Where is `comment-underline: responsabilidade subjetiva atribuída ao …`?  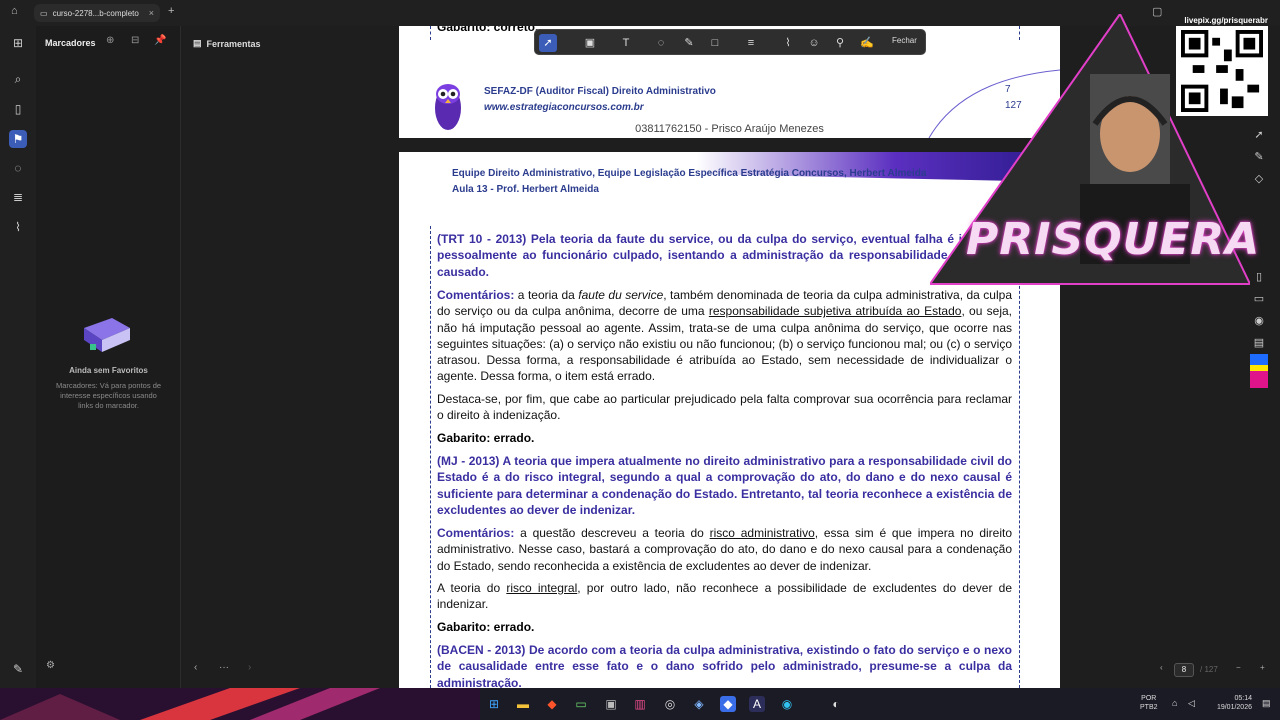
comment-underline: responsabilidade subjetiva atribuída ao … is located at coordinates (835, 311).